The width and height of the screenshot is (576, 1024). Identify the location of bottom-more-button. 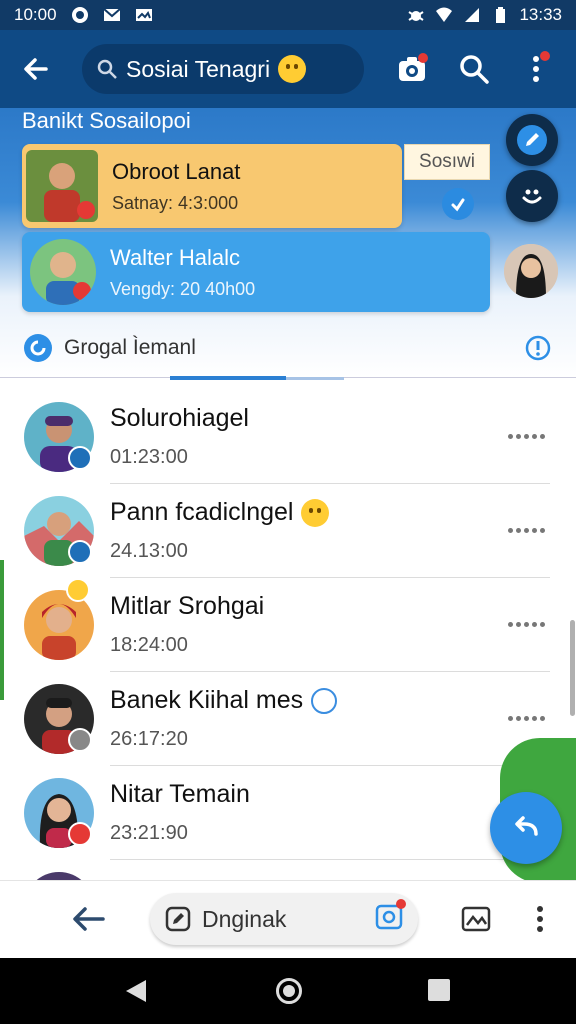
(540, 919).